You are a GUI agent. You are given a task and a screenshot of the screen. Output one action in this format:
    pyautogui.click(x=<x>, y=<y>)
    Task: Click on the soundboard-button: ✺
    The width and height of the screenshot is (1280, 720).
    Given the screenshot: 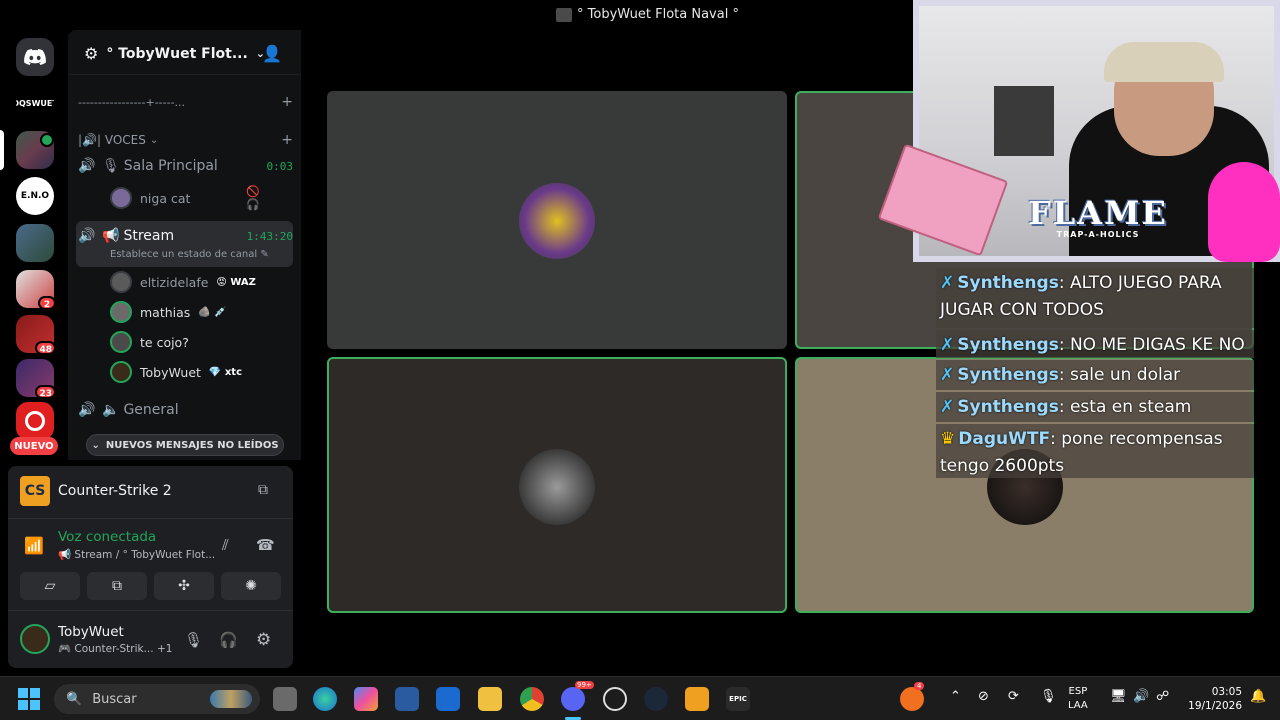 What is the action you would take?
    pyautogui.click(x=251, y=586)
    